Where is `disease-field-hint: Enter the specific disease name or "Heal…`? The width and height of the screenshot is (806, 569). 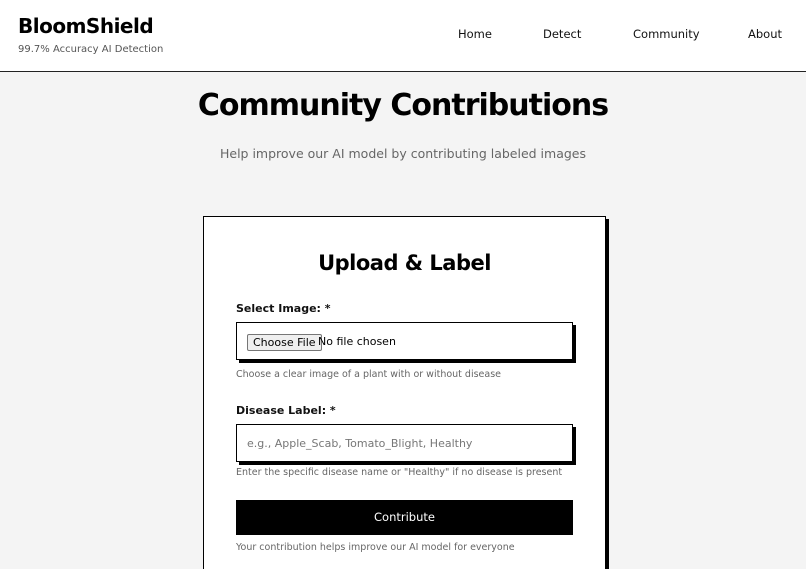 disease-field-hint: Enter the specific disease name or "Heal… is located at coordinates (399, 472).